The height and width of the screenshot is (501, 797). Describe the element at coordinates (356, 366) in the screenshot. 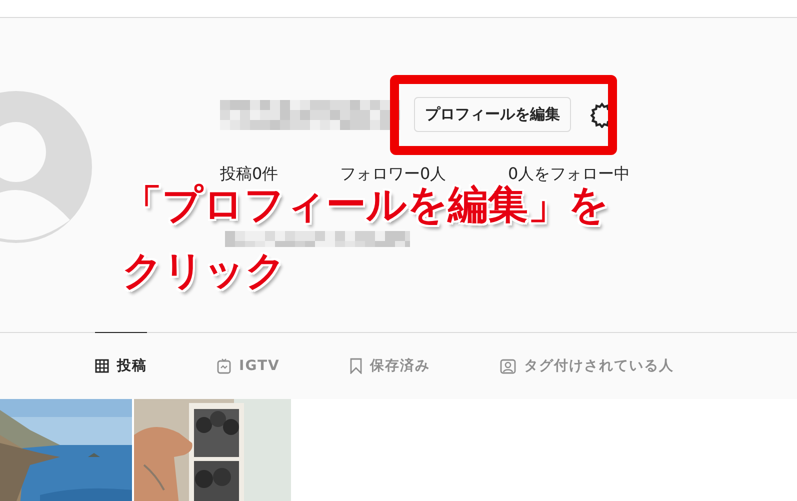

I see `bookmark-icon` at that location.